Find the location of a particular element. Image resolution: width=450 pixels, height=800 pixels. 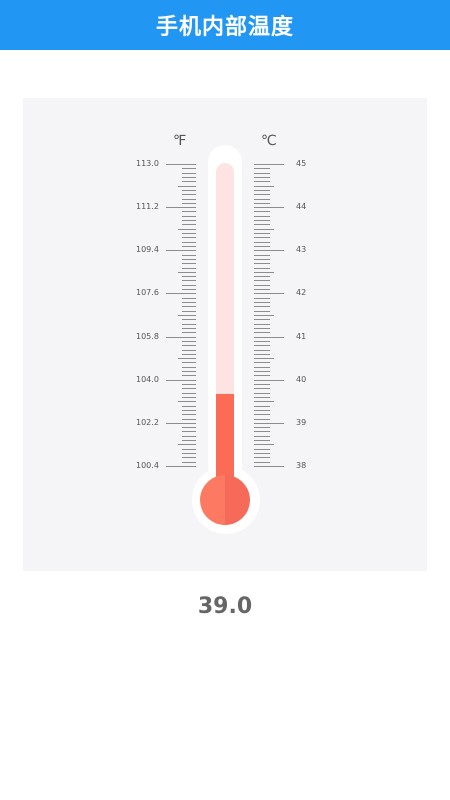

temperature-reading: 39.0 is located at coordinates (225, 606).